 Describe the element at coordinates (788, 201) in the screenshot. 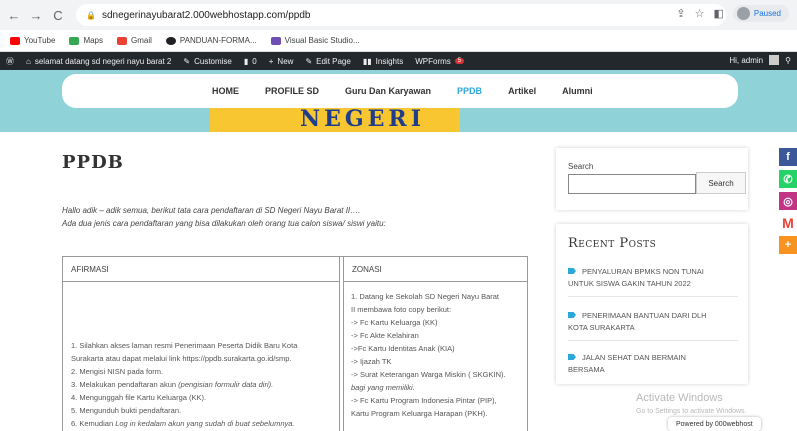

I see `instagram-icon: ◎` at that location.